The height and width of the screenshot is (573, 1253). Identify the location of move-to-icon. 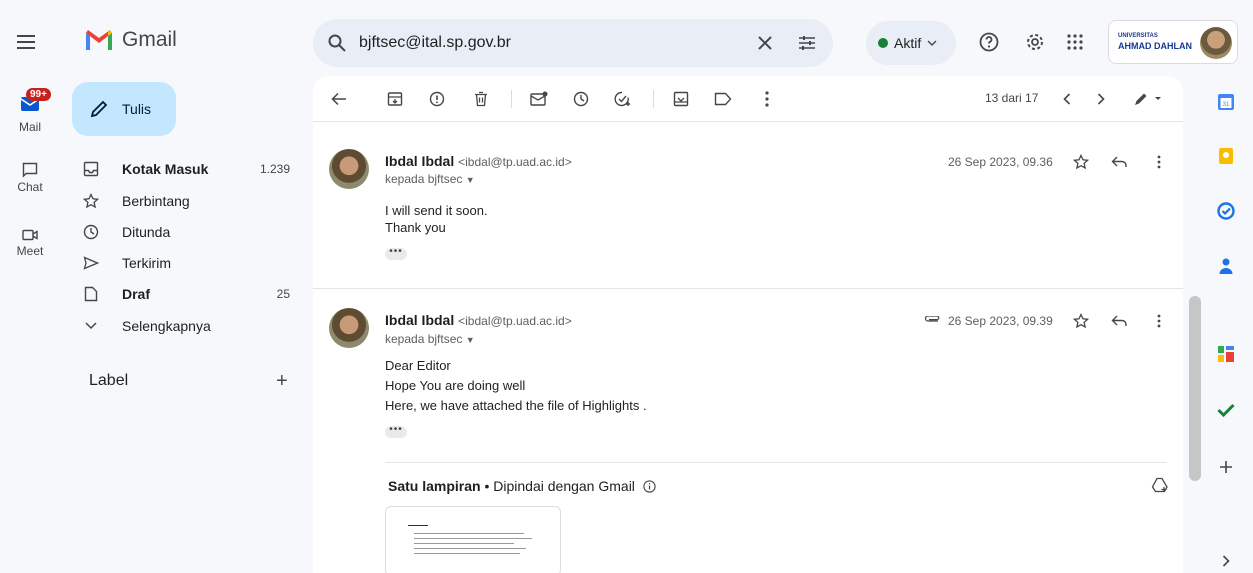
(681, 99).